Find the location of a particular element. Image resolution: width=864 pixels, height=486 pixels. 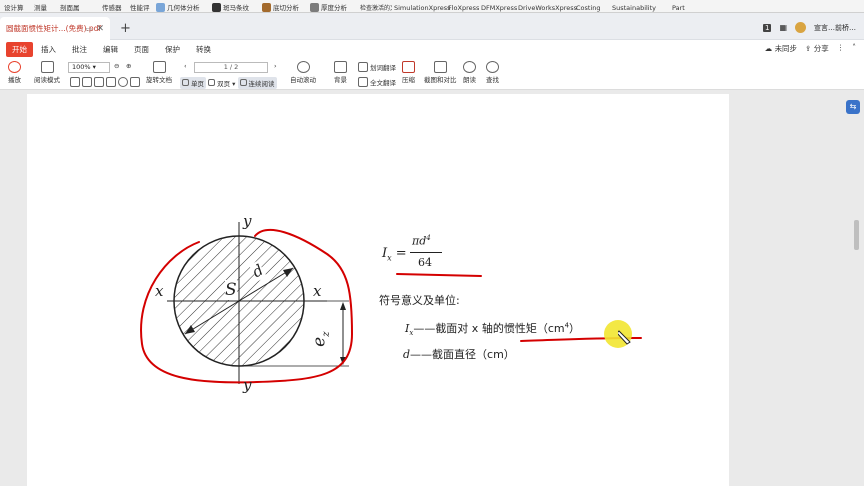

zoom-out-icon: ⊖ is located at coordinates (116, 66).